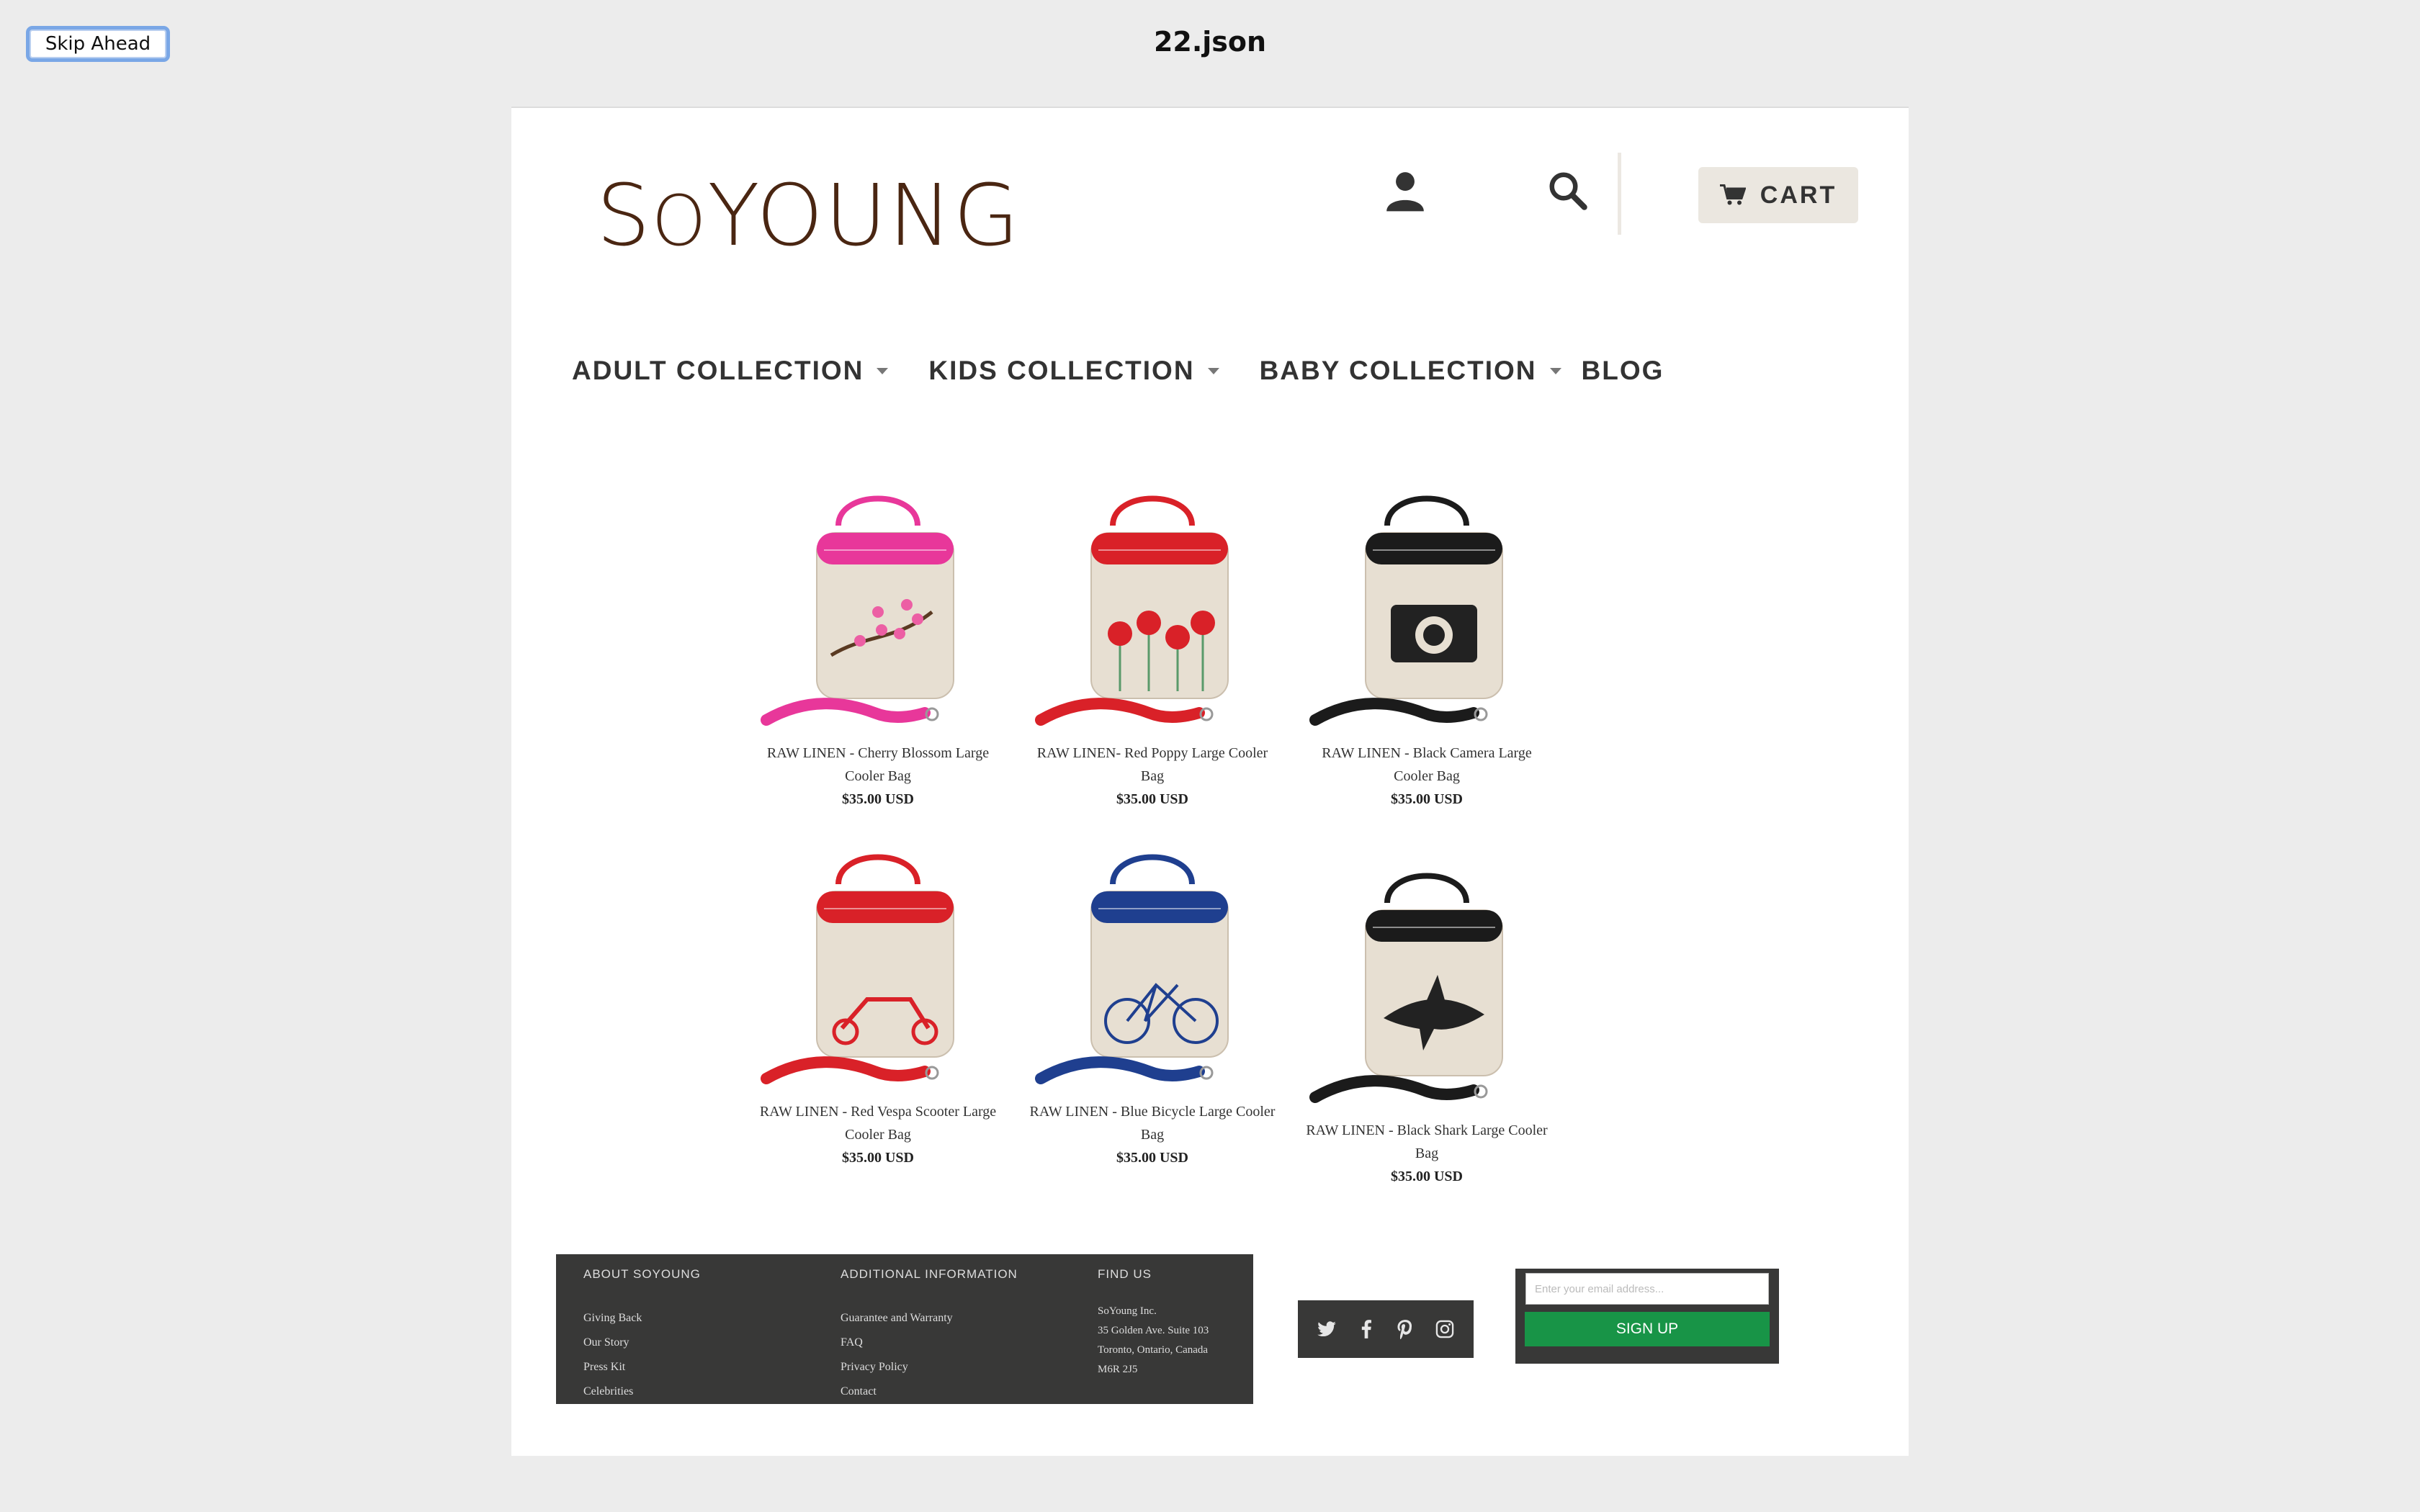 The height and width of the screenshot is (1512, 2420). Describe the element at coordinates (1210, 42) in the screenshot. I see `frame-title: 22.json` at that location.